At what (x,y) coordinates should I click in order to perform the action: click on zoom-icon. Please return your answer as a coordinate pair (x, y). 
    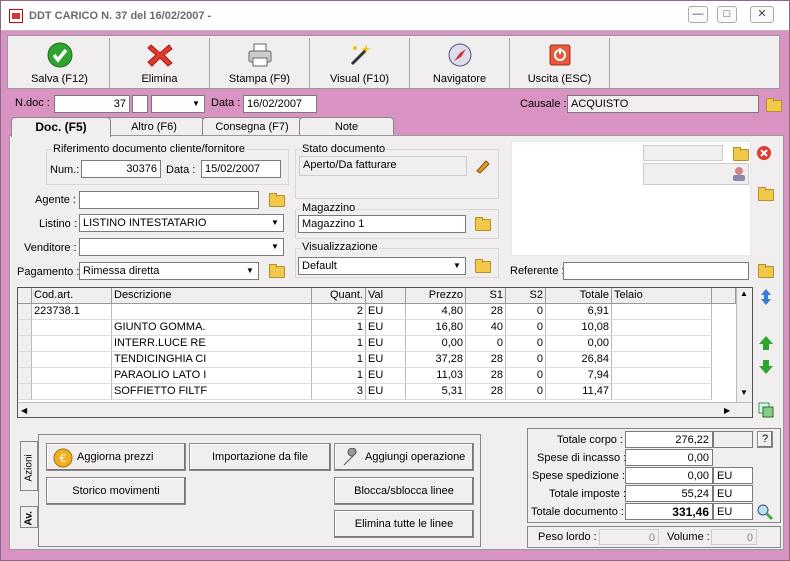
    Looking at the image, I should click on (765, 512).